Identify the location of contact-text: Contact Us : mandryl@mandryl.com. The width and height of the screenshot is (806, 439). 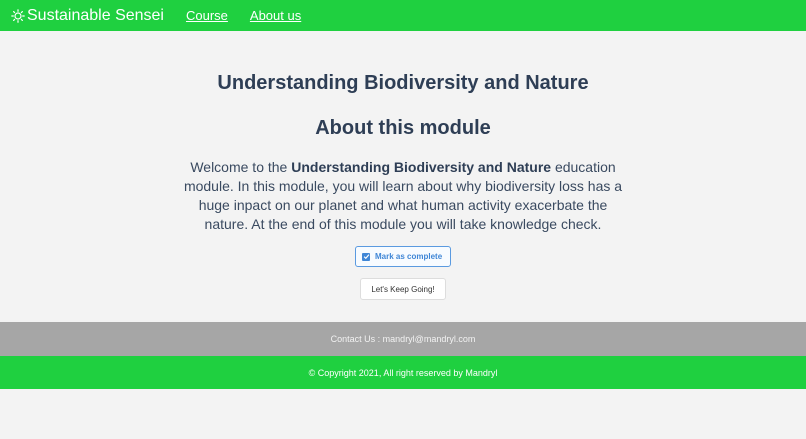
(403, 339).